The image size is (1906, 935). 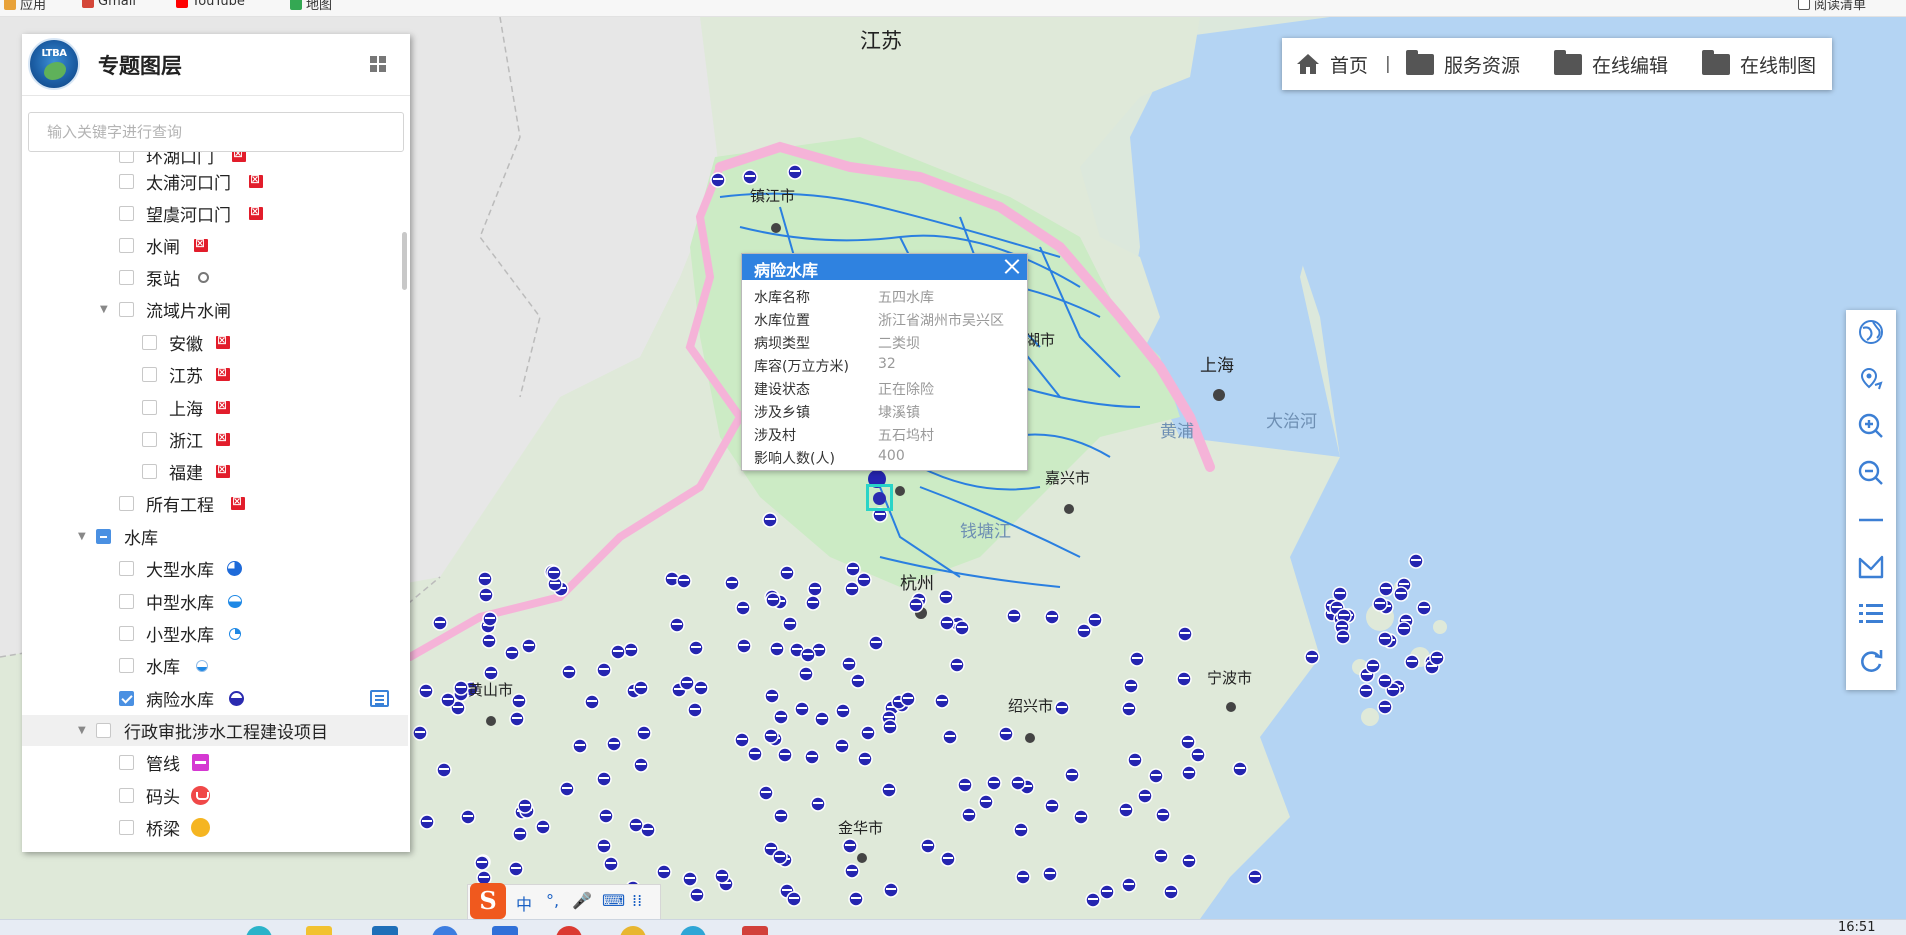 I want to click on ime-punctuation: °,, so click(x=552, y=900).